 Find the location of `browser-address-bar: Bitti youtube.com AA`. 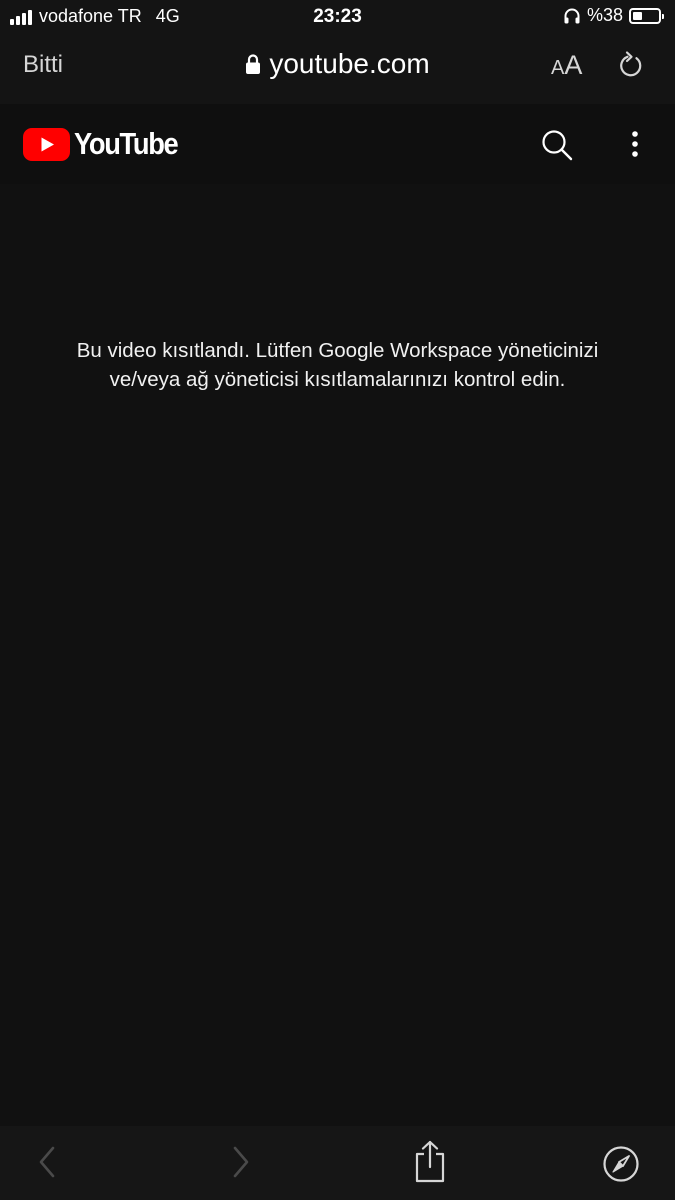

browser-address-bar: Bitti youtube.com AA is located at coordinates (337, 69).